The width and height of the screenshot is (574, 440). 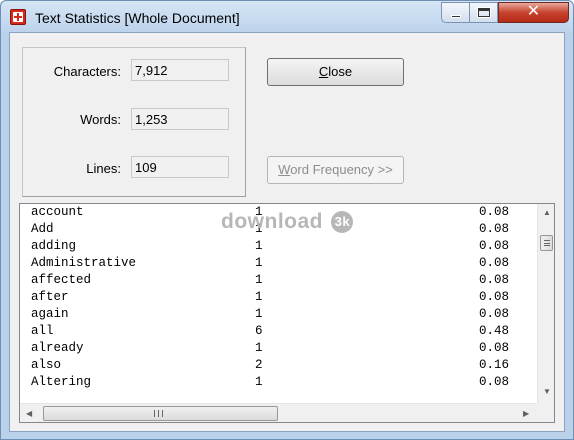 What do you see at coordinates (259, 331) in the screenshot?
I see `list-item-count: 6` at bounding box center [259, 331].